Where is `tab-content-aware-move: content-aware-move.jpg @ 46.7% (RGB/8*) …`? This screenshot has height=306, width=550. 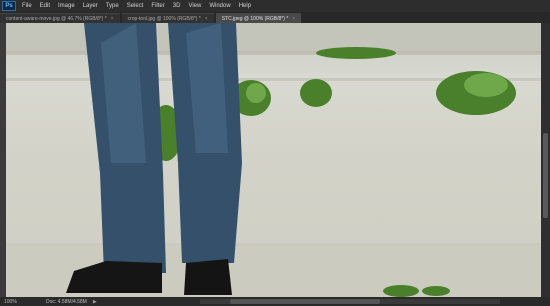 tab-content-aware-move: content-aware-move.jpg @ 46.7% (RGB/8*) … is located at coordinates (60, 18).